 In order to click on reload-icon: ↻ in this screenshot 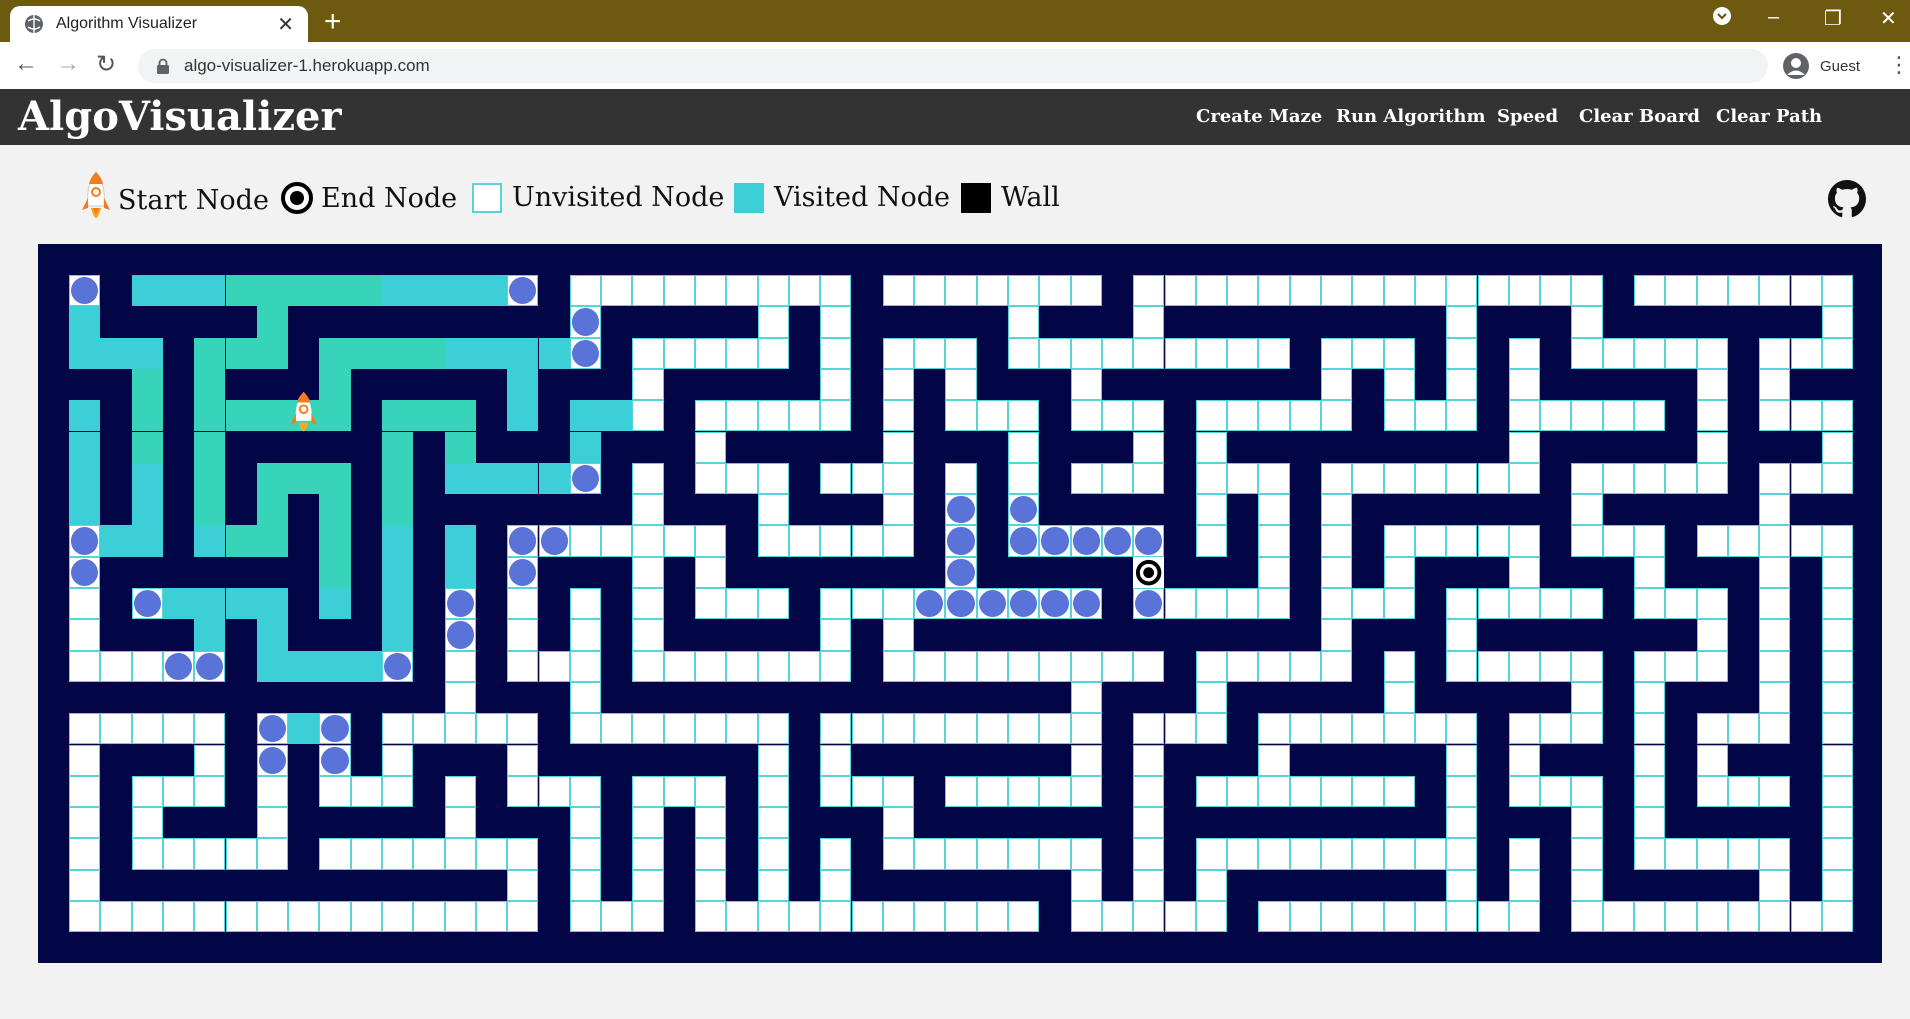, I will do `click(106, 64)`.